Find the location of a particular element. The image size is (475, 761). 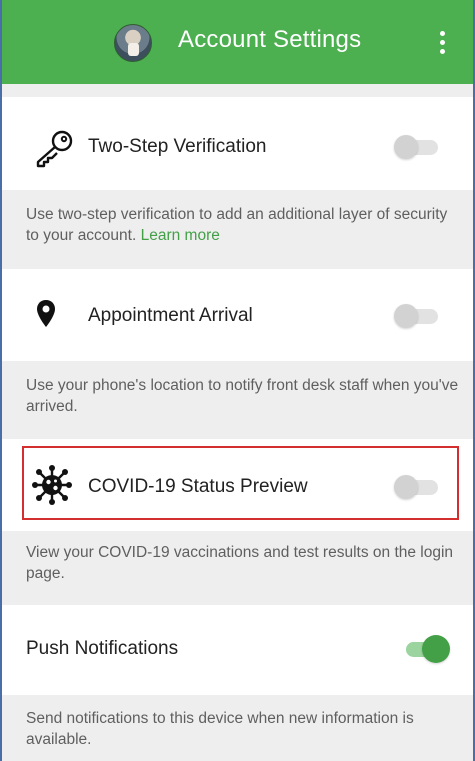

two-step-verification-toggle is located at coordinates (416, 147).